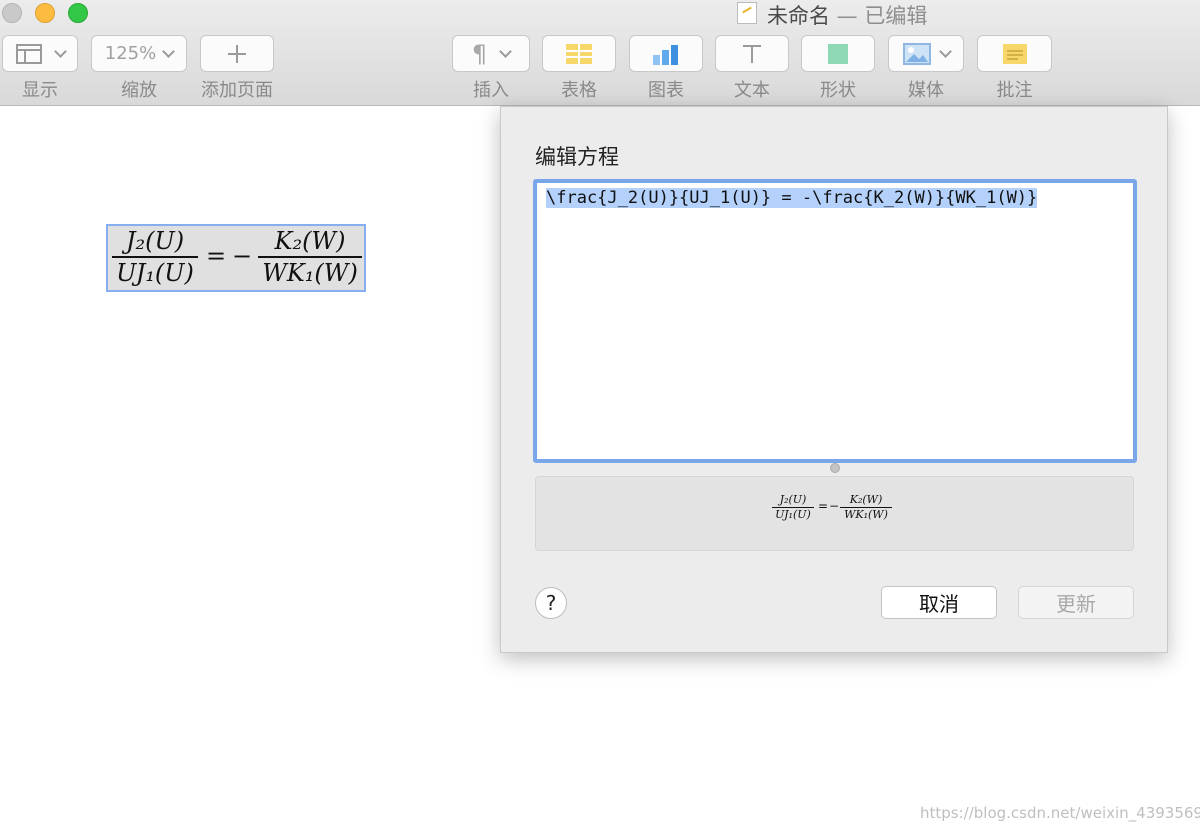 The height and width of the screenshot is (832, 1200). Describe the element at coordinates (939, 602) in the screenshot. I see `cancel-button: 取消` at that location.